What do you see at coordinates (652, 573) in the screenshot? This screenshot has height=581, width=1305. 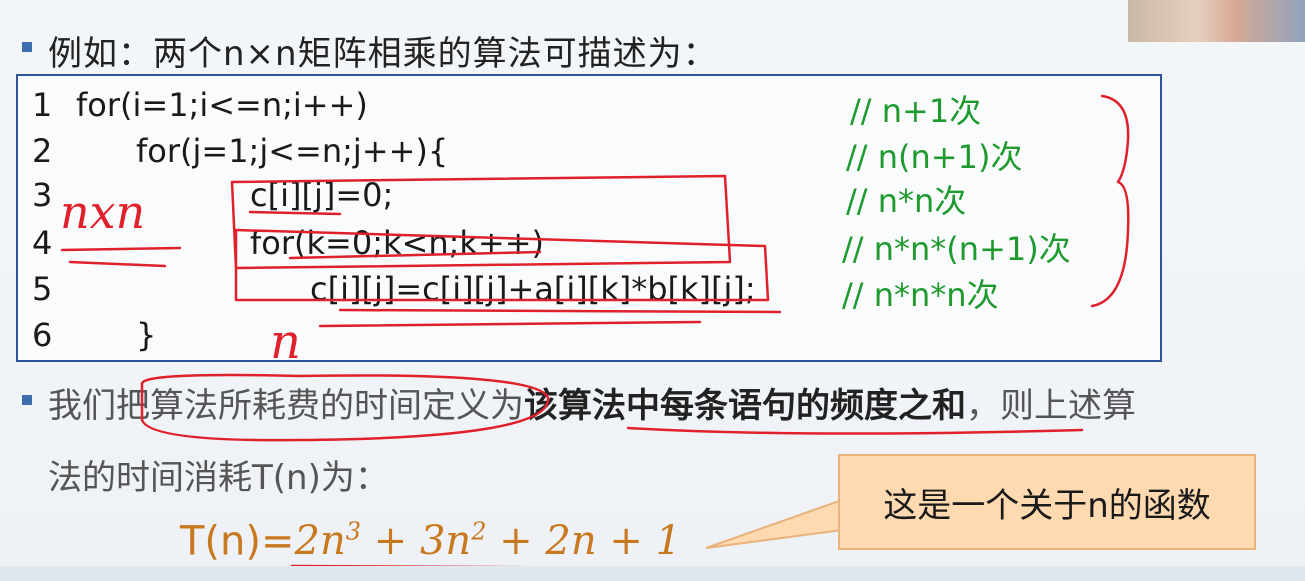 I see `bottom-strip` at bounding box center [652, 573].